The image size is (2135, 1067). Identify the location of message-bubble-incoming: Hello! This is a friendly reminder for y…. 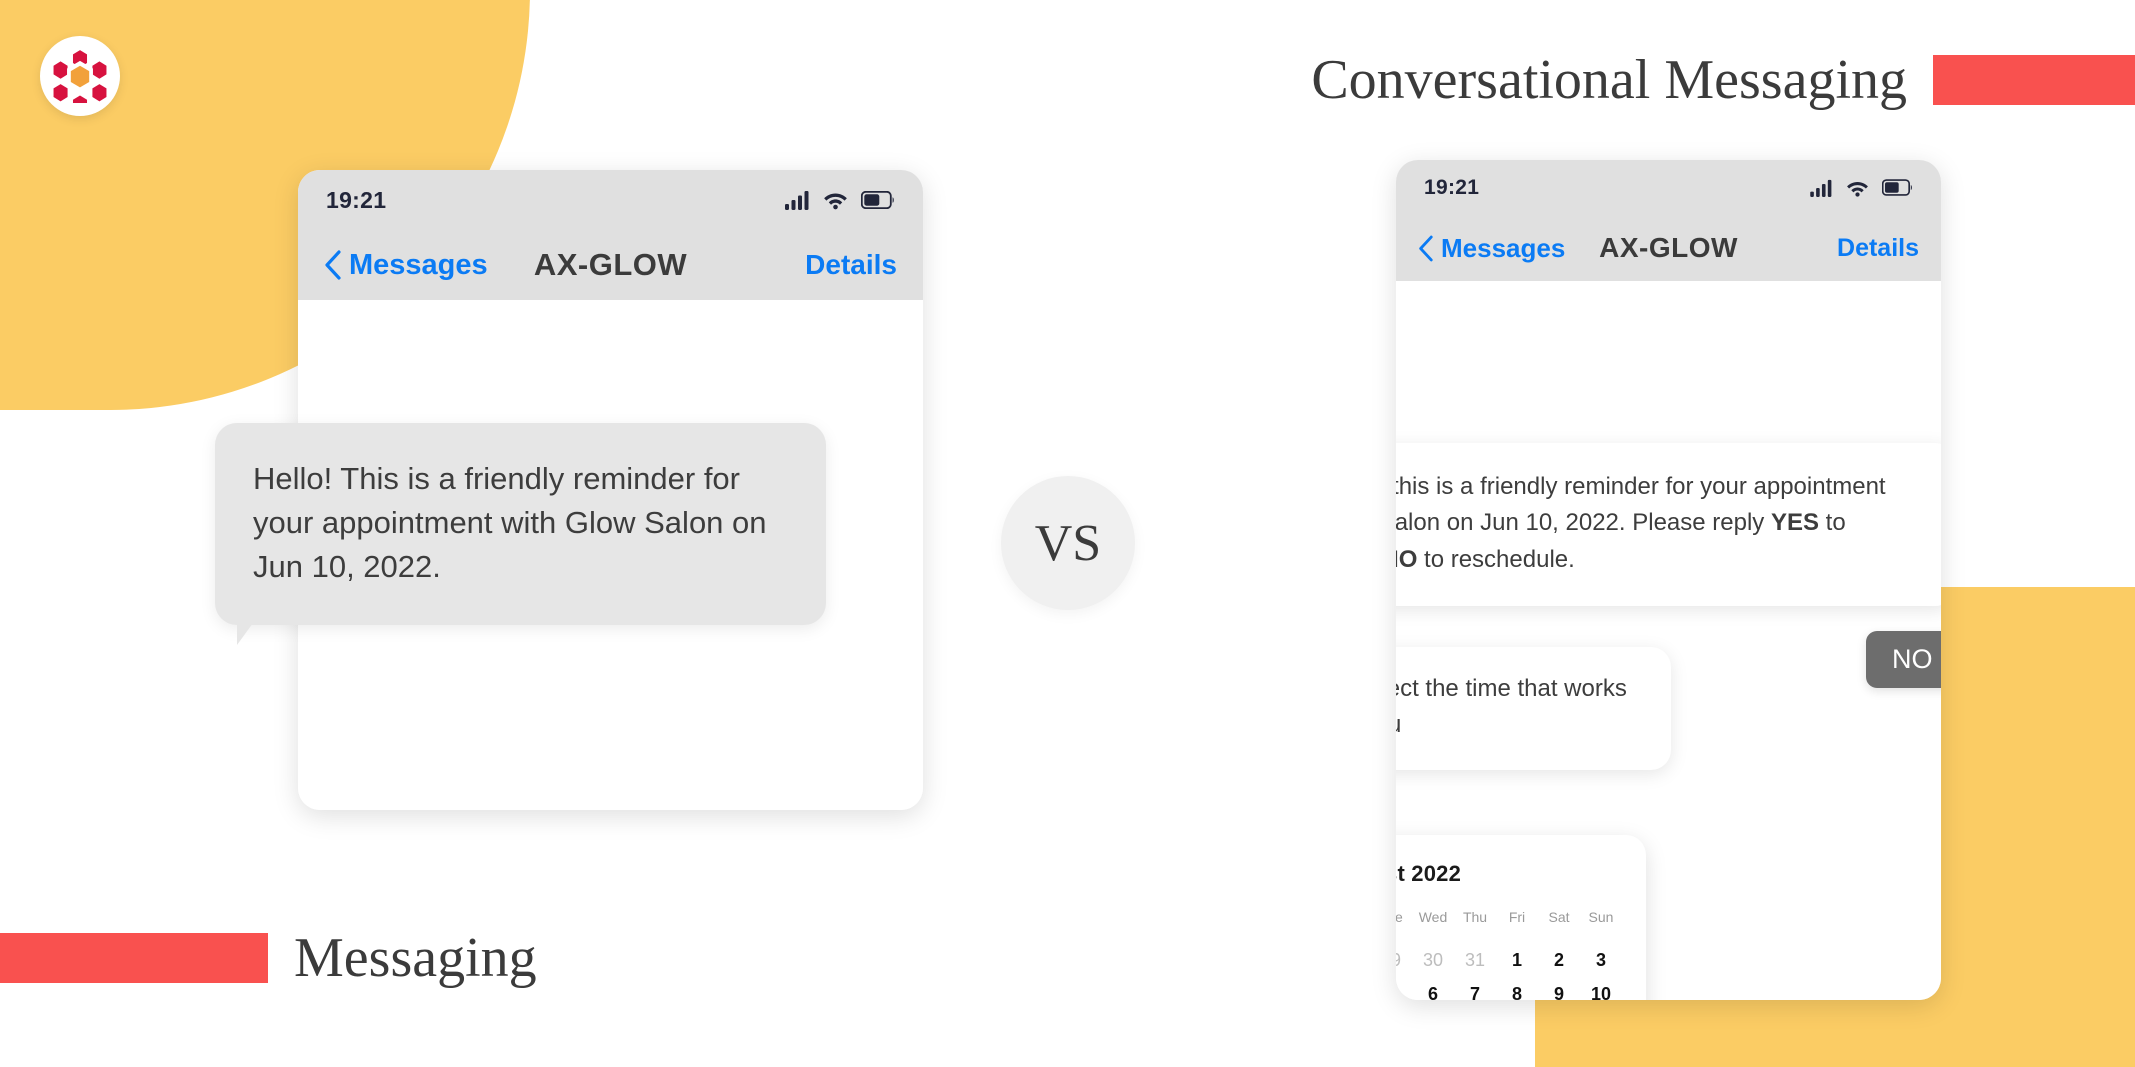
(520, 534).